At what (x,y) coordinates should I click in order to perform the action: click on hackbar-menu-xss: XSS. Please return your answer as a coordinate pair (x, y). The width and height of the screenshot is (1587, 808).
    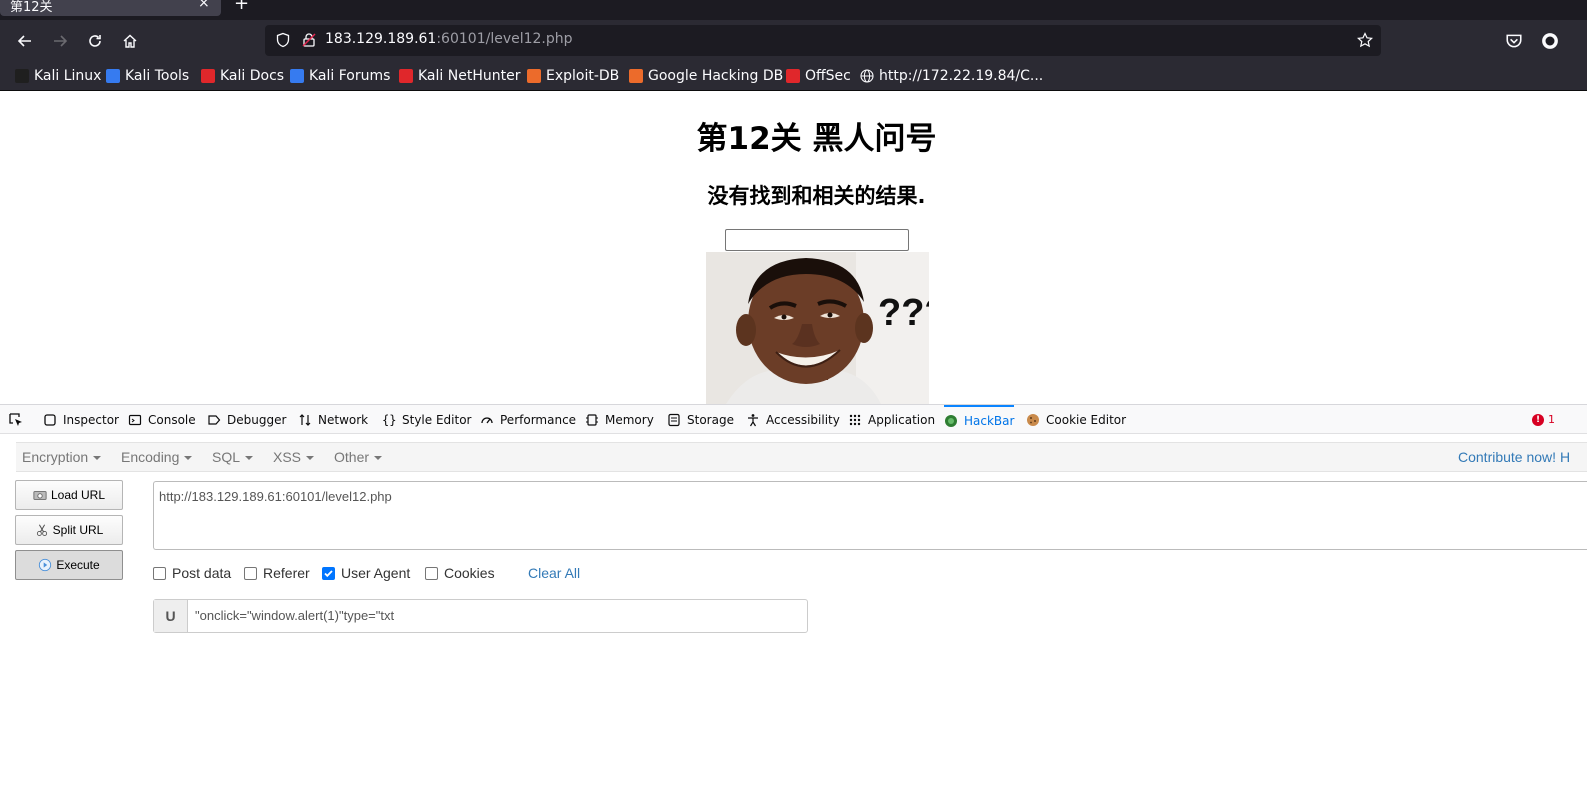
    Looking at the image, I should click on (294, 457).